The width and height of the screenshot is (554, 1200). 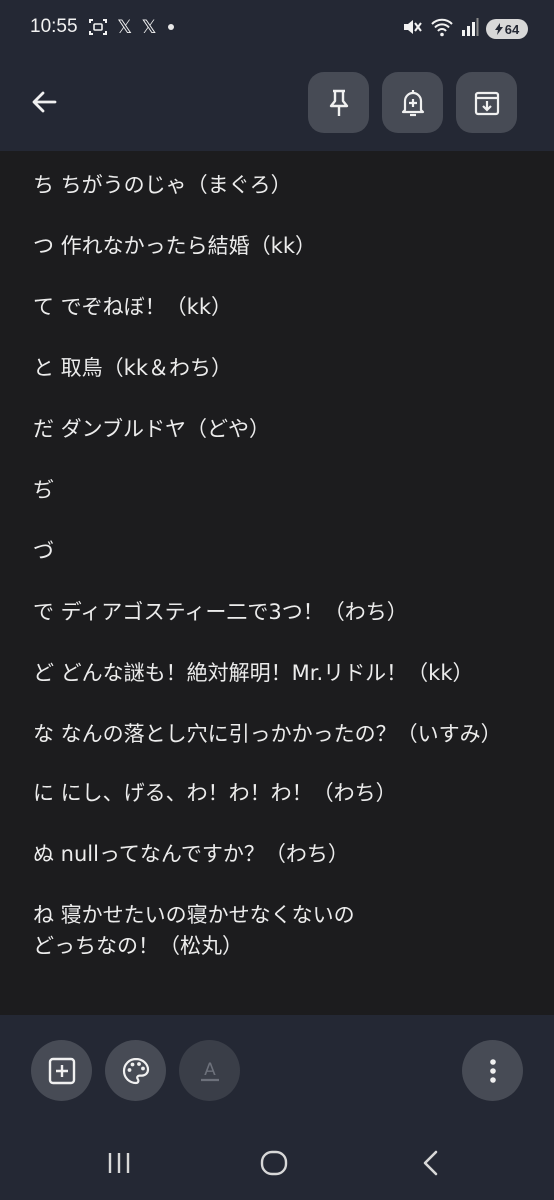 I want to click on wifi-icon, so click(x=442, y=29).